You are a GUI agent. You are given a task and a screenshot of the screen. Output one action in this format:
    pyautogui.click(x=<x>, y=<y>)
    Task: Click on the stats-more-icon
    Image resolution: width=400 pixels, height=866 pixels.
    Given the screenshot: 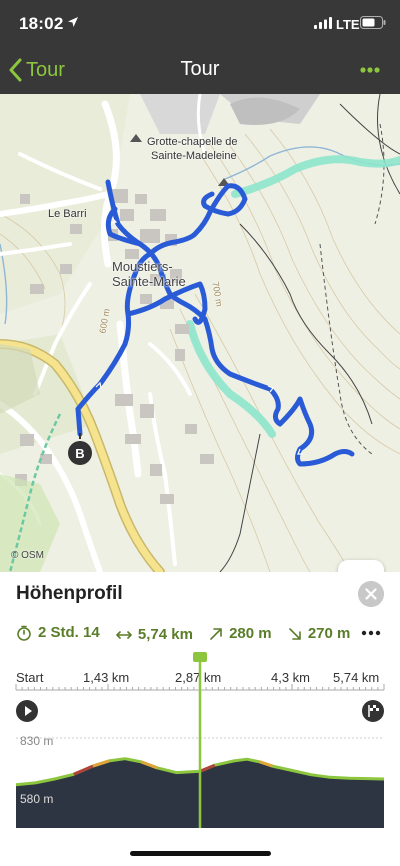 What is the action you would take?
    pyautogui.click(x=371, y=633)
    